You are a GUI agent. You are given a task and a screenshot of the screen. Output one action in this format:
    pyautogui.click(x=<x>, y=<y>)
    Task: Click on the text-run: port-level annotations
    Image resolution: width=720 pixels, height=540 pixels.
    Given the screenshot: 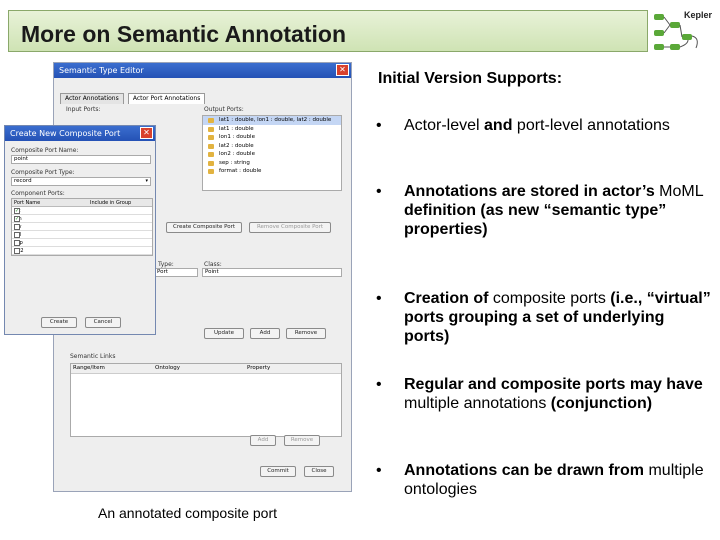 What is the action you would take?
    pyautogui.click(x=591, y=125)
    